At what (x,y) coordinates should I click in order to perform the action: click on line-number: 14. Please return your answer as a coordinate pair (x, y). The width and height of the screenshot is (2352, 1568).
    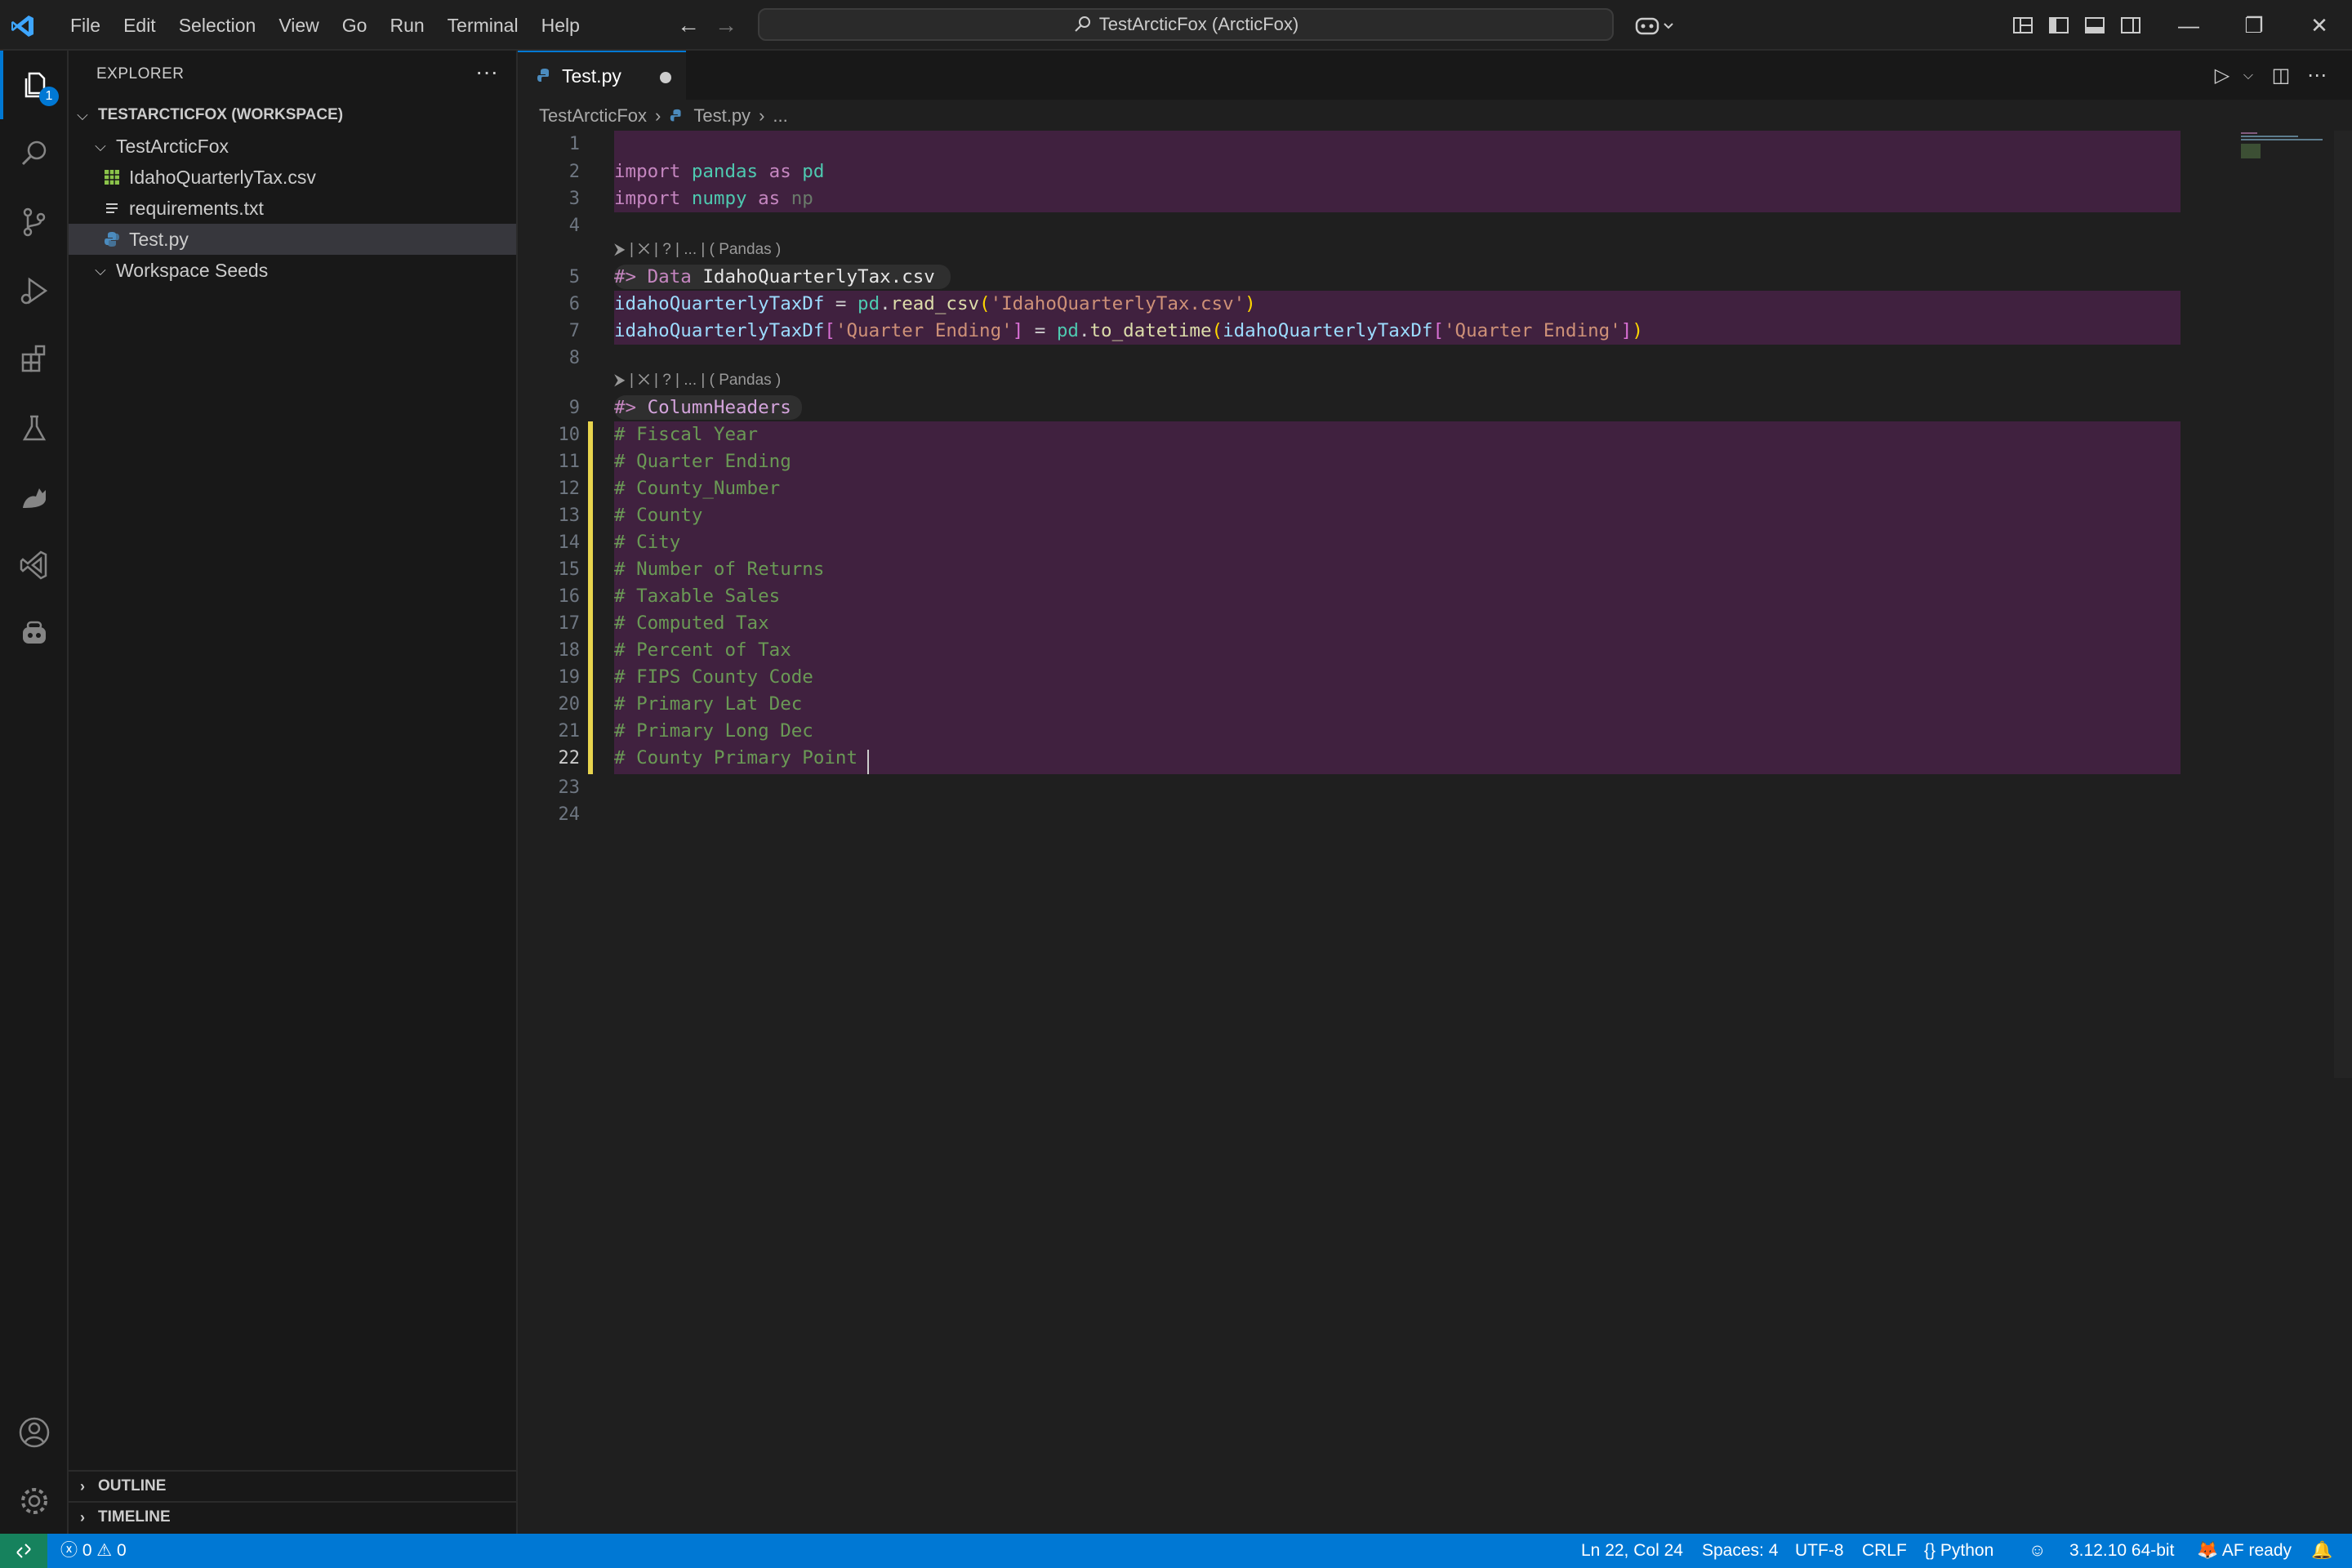
    Looking at the image, I should click on (549, 542).